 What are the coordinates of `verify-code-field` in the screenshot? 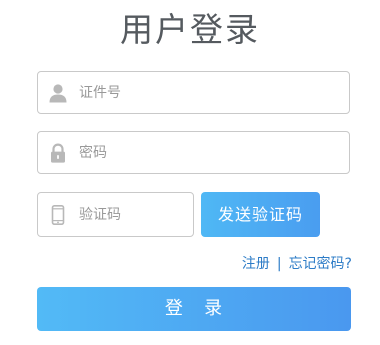 It's located at (115, 214).